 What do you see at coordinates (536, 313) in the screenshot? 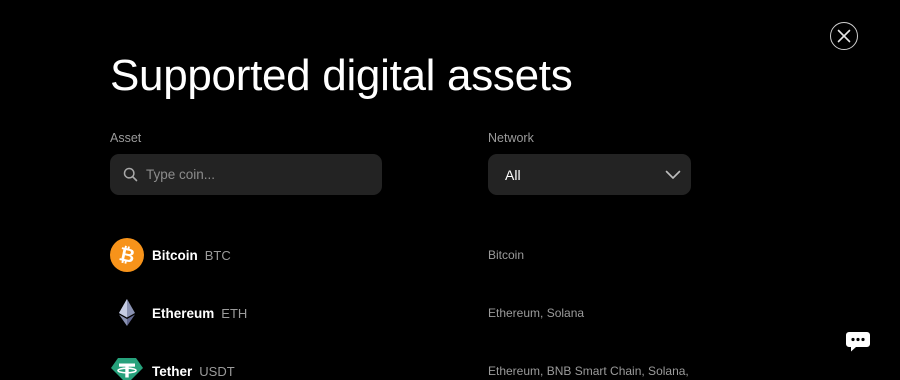
I see `asset-networks: Ethereum, Solana` at bounding box center [536, 313].